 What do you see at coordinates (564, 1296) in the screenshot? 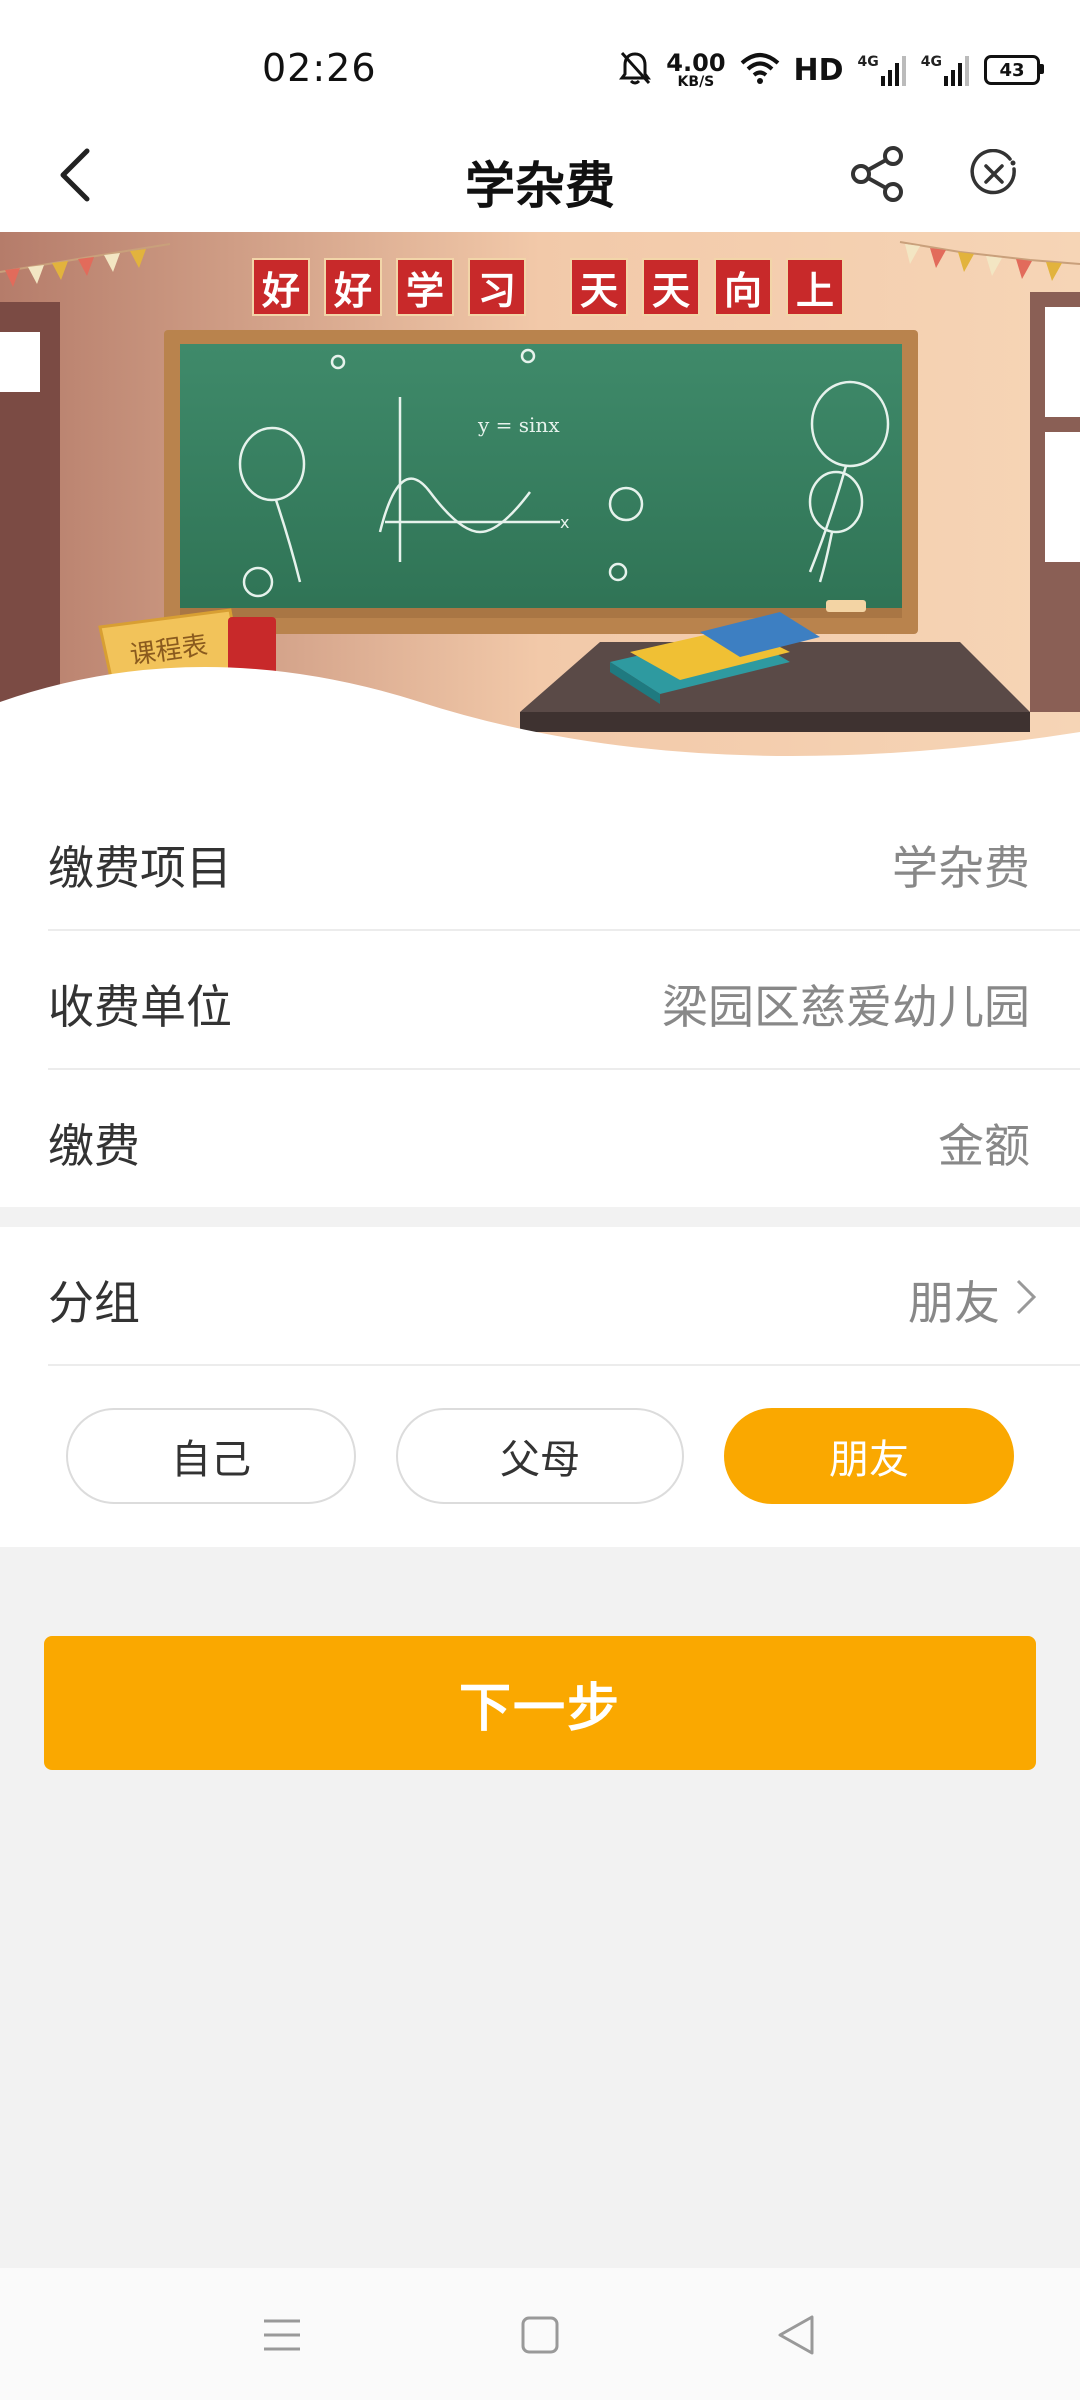
I see `group-selector-row: 分组 朋友` at bounding box center [564, 1296].